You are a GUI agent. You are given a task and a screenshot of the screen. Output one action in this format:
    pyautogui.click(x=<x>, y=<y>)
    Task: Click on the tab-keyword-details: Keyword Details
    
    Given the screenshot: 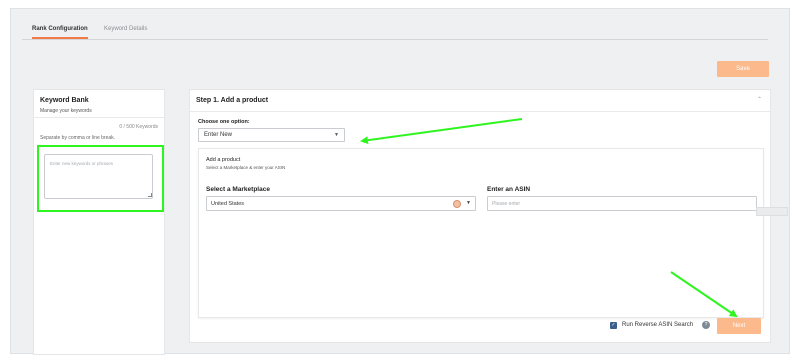 What is the action you would take?
    pyautogui.click(x=125, y=31)
    